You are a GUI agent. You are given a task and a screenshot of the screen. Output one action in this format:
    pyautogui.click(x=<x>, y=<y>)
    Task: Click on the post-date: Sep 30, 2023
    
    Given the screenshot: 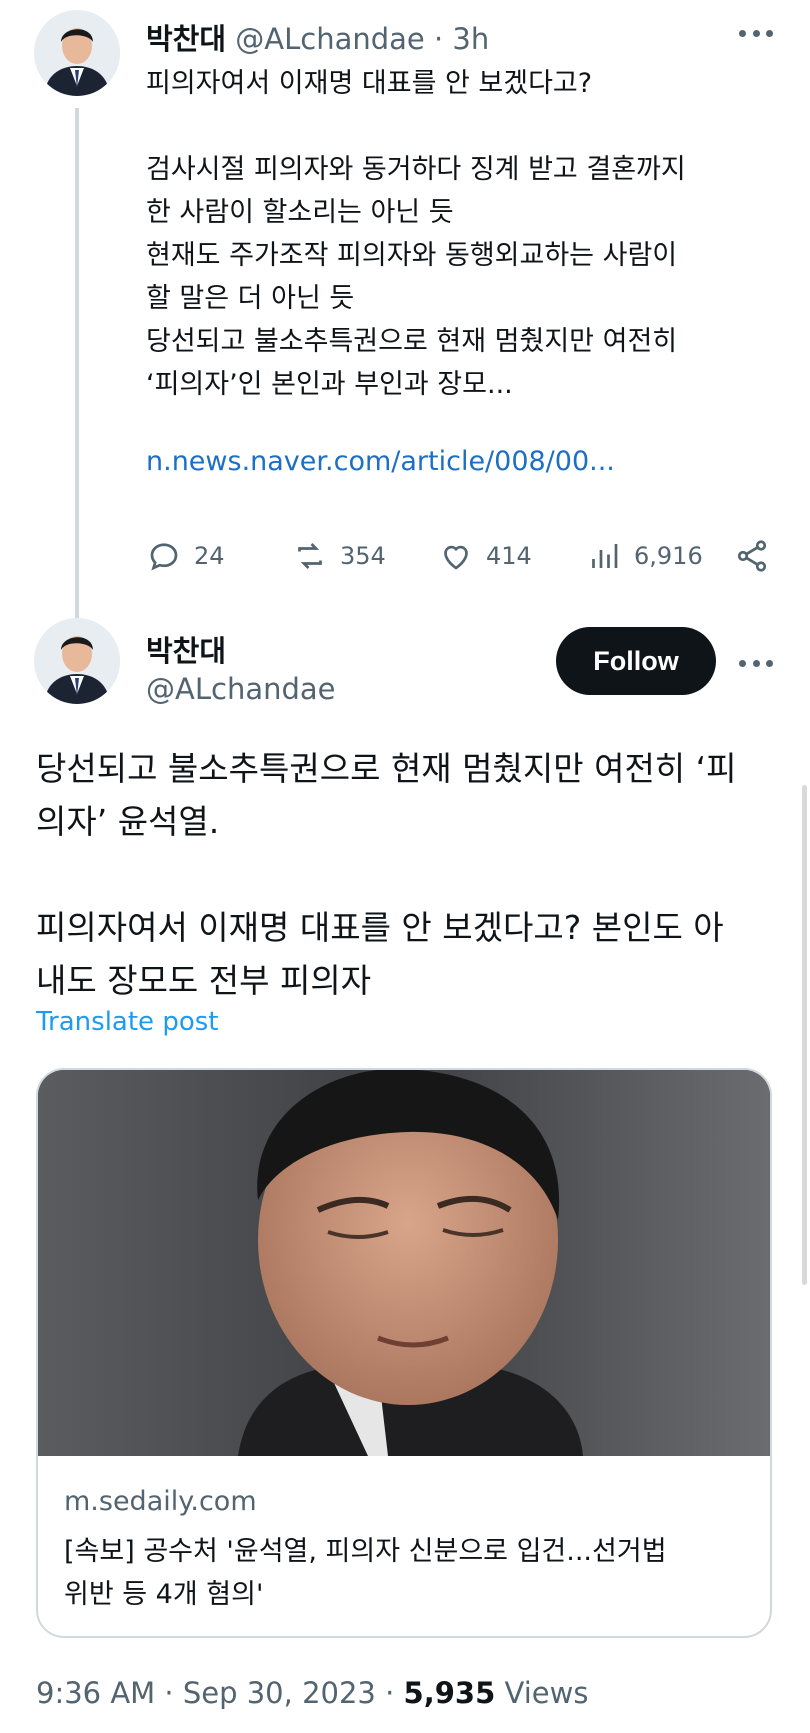 What is the action you would take?
    pyautogui.click(x=279, y=1693)
    